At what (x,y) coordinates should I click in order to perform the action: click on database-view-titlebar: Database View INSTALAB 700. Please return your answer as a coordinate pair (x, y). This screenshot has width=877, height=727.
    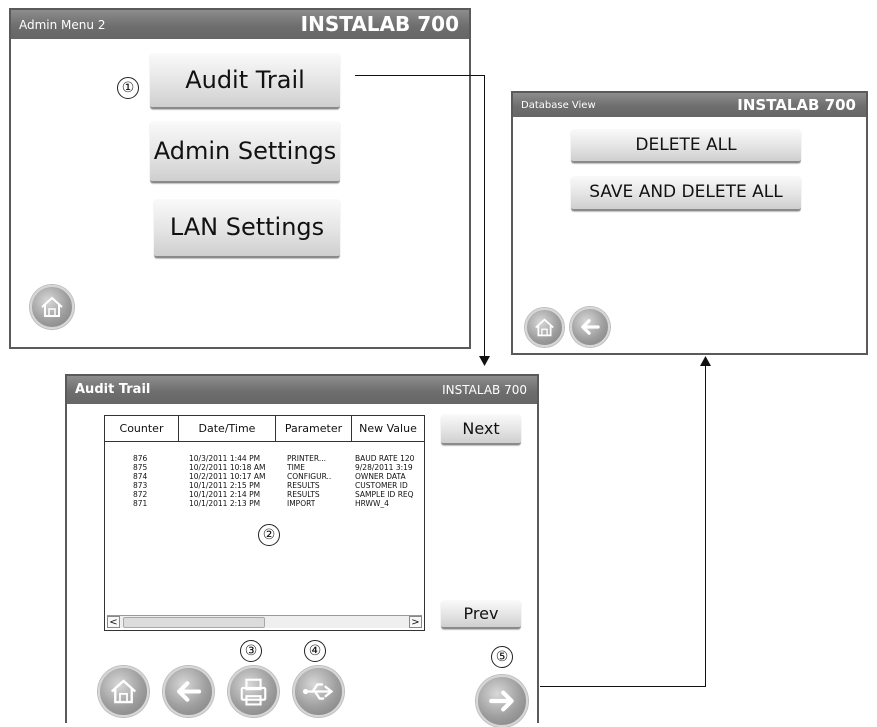
    Looking at the image, I should click on (689, 105).